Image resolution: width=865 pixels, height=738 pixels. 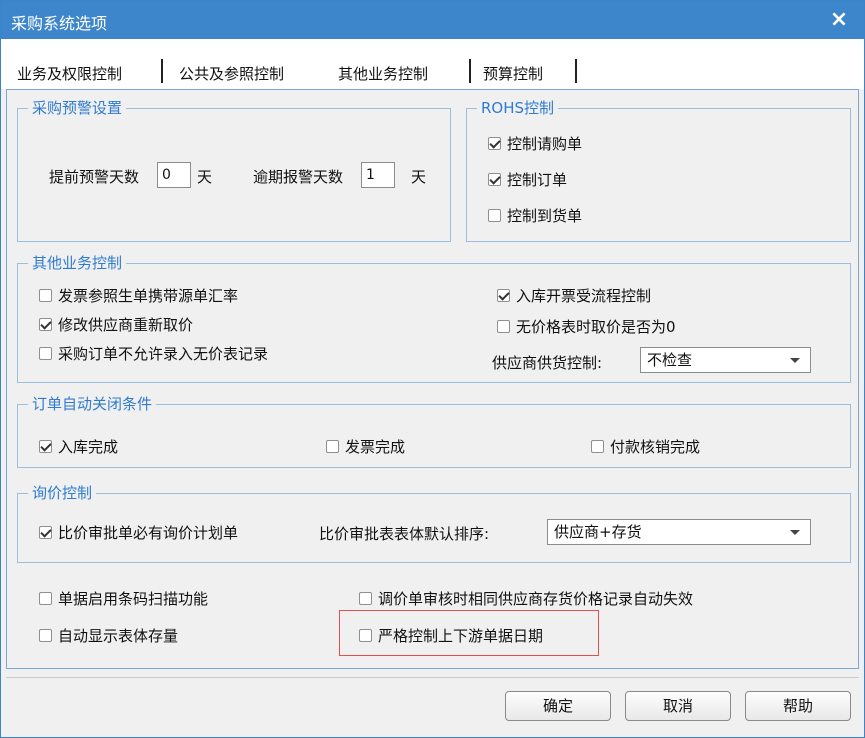 I want to click on show-stock-checkbox: 自动显示表体存量, so click(x=108, y=635).